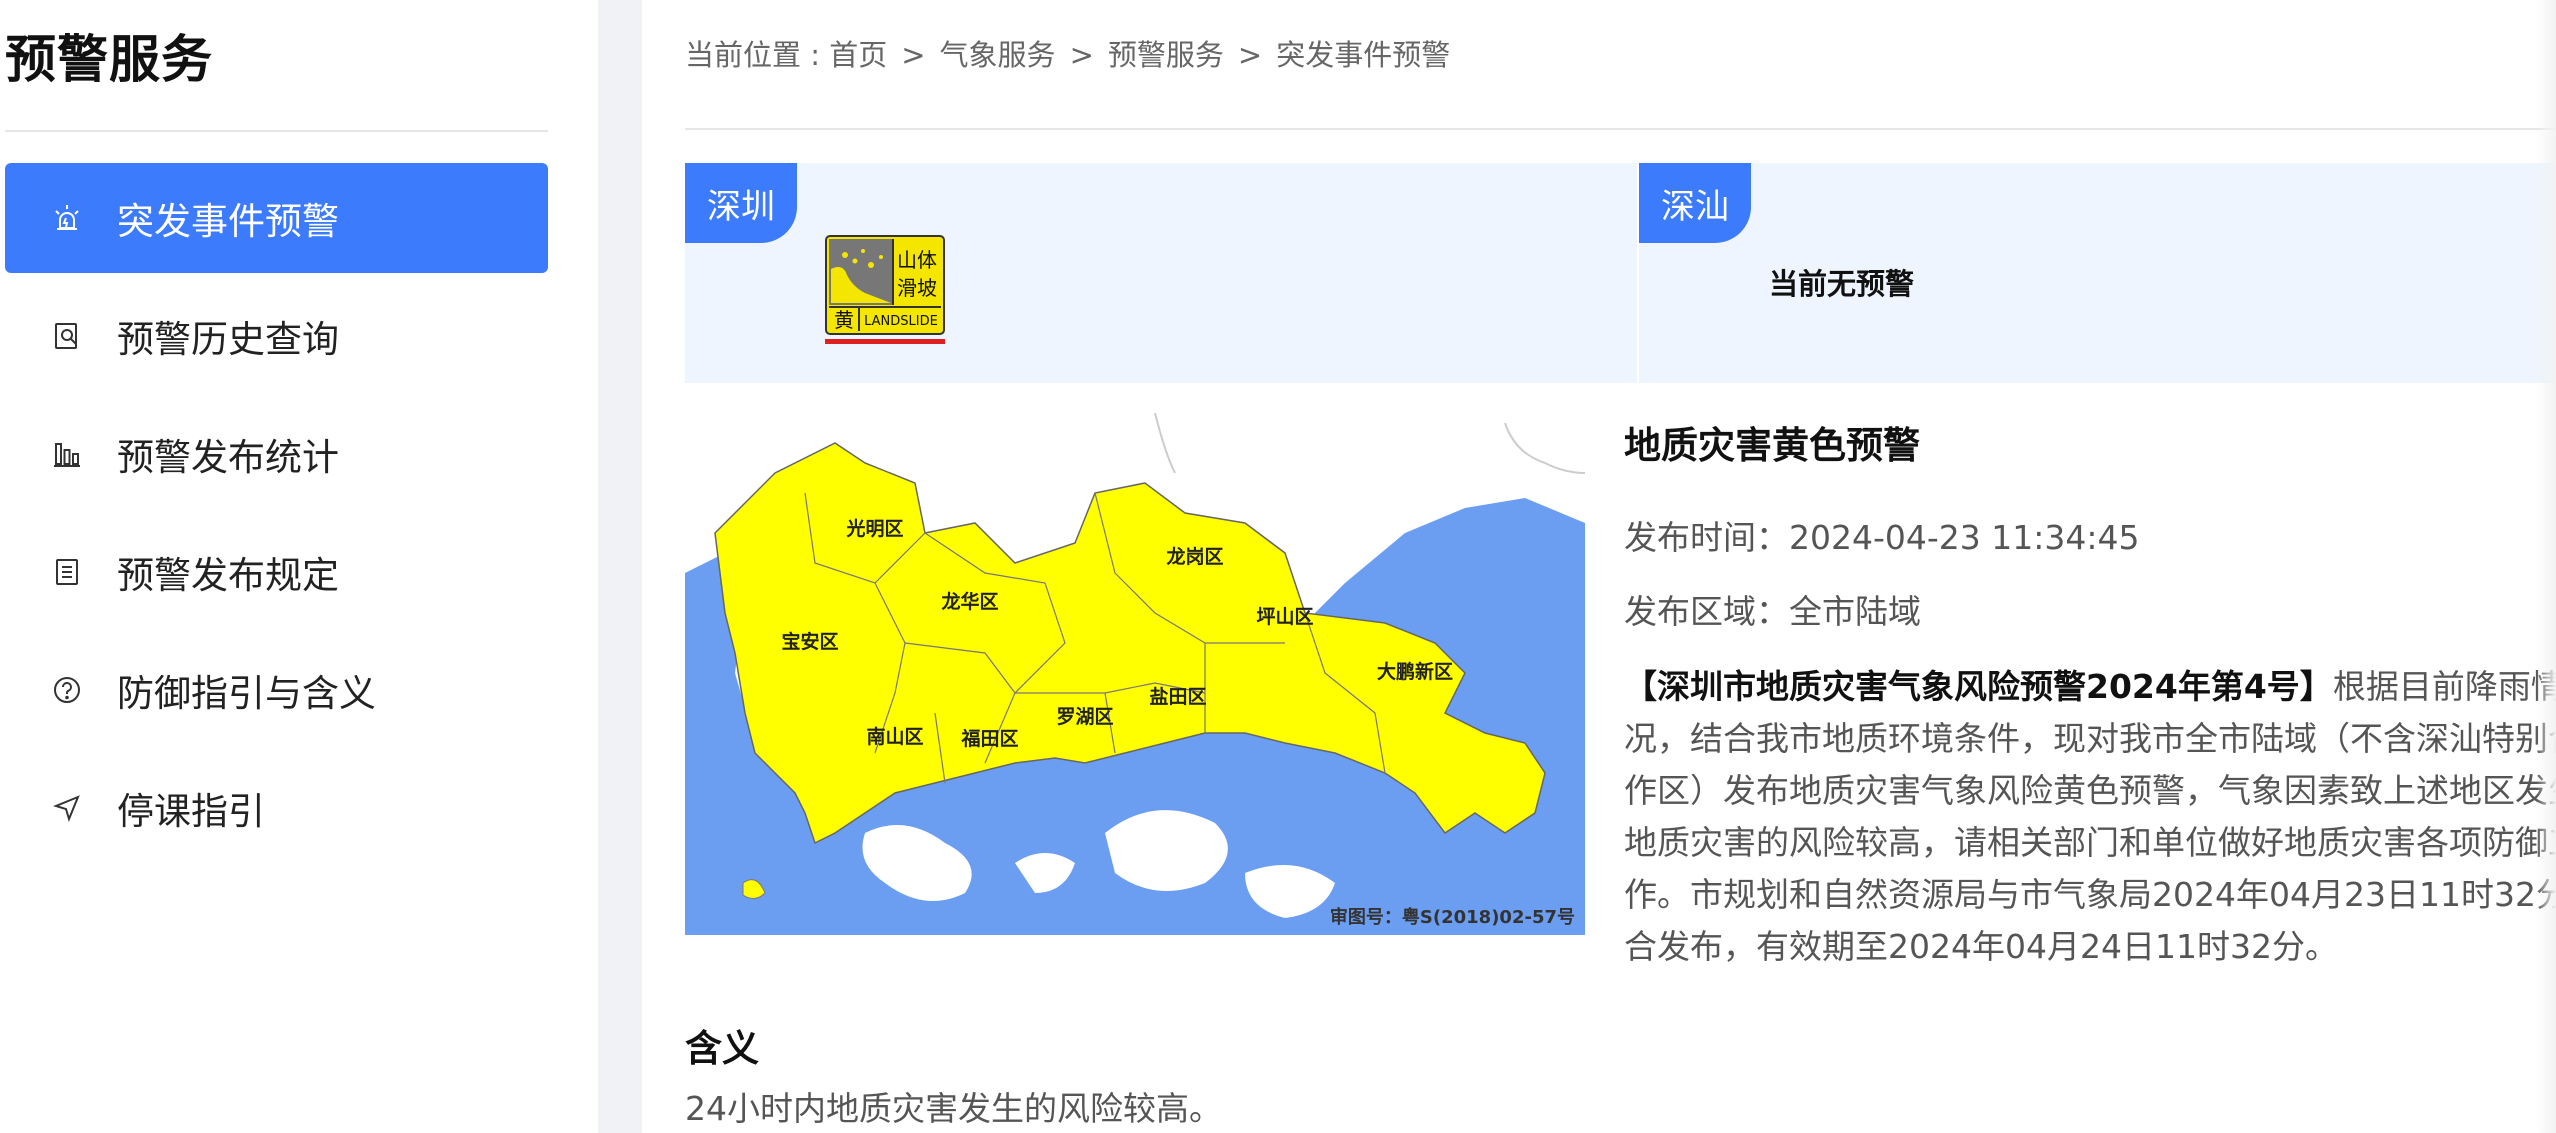 This screenshot has height=1133, width=2556. I want to click on navigation-arrow-icon, so click(67, 808).